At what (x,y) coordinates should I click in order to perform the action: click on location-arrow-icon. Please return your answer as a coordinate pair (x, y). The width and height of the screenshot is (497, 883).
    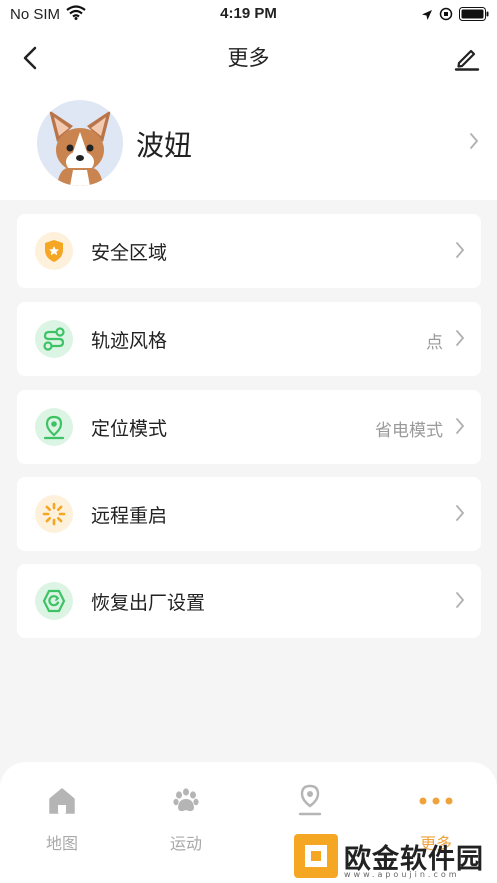
    Looking at the image, I should click on (427, 15).